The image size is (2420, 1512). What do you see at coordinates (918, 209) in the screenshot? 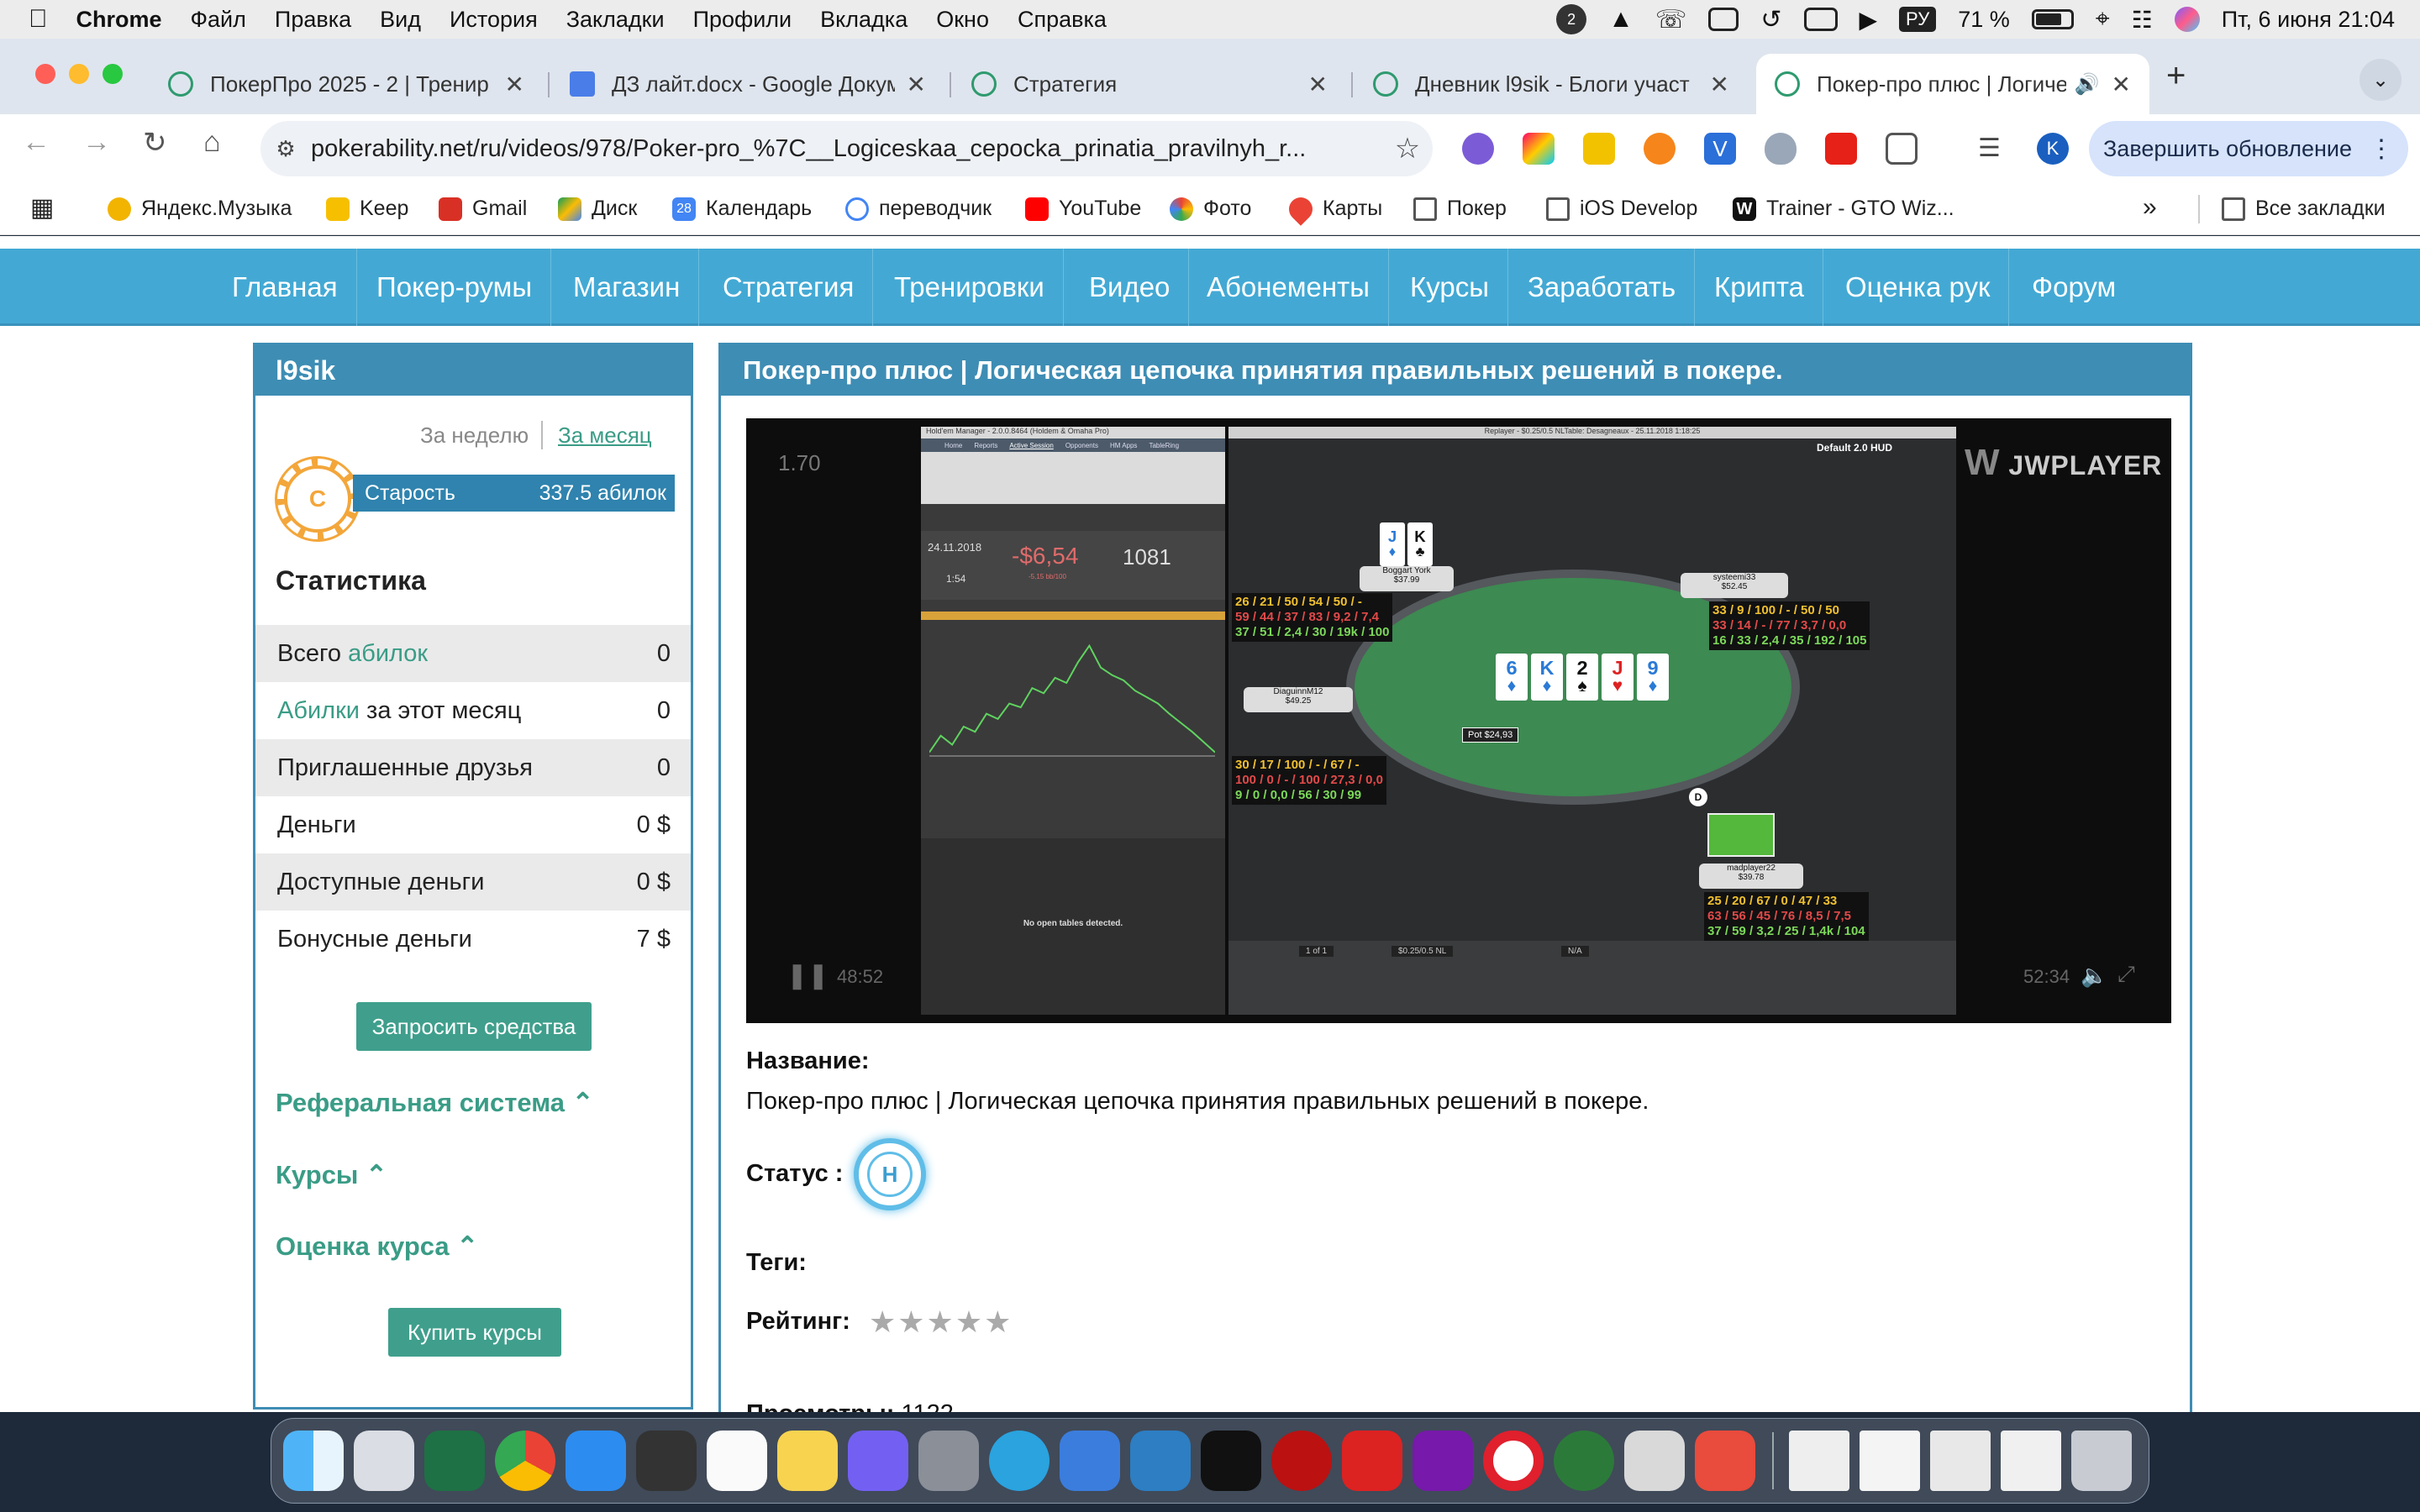
I see `bookmark-translator: переводчик` at bounding box center [918, 209].